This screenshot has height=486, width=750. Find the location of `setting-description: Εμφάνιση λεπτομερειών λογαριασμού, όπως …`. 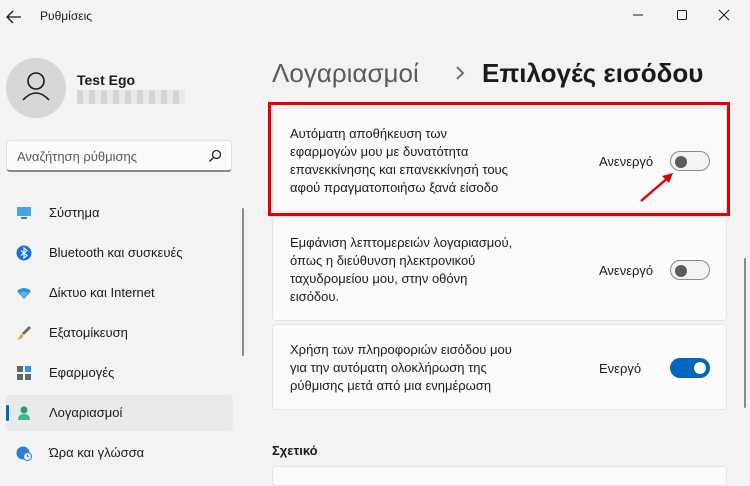

setting-description: Εμφάνιση λεπτομερειών λογαριασμού, όπως … is located at coordinates (401, 270).